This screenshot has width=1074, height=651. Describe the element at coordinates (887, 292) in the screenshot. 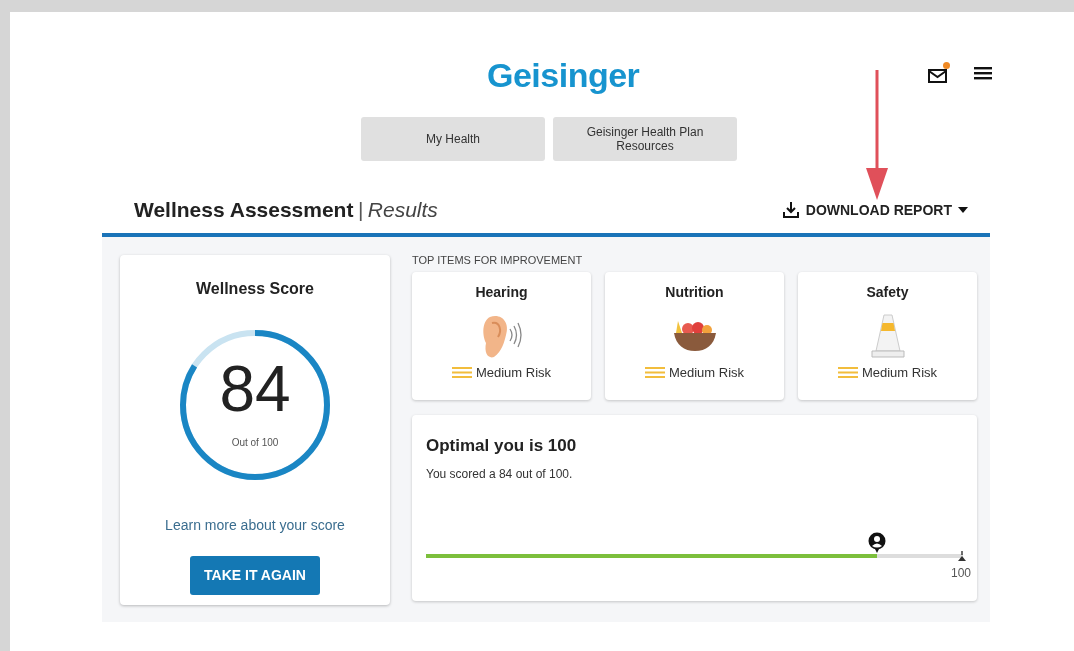

I see `card-title: Safety` at that location.